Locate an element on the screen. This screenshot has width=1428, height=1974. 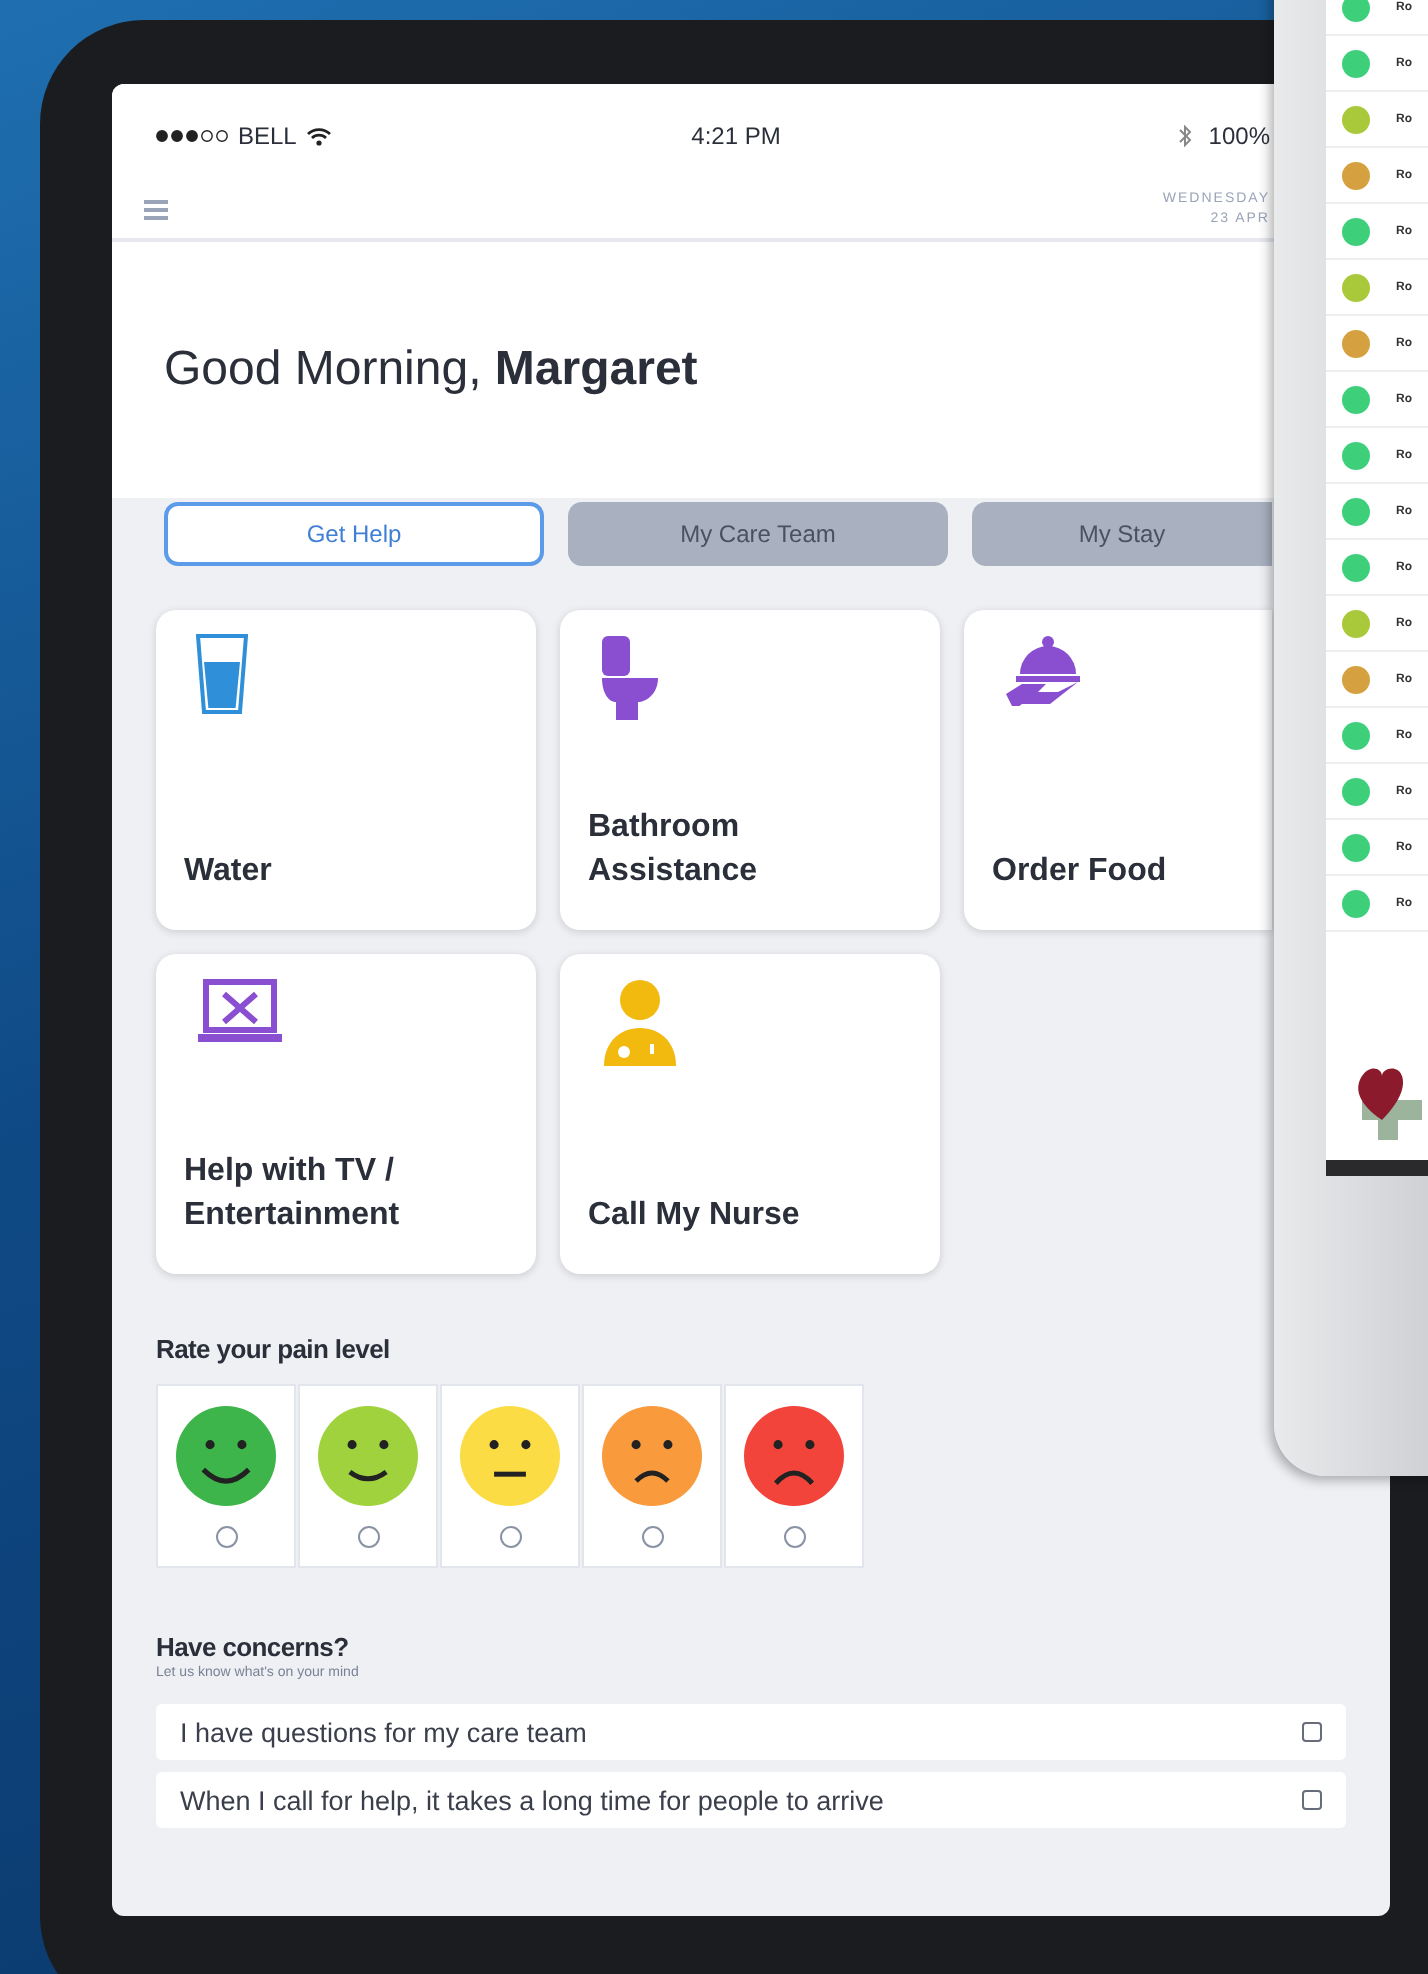
concern-option: When I call for help, it takes a long time for people to arrive is located at coordinates (751, 1800).